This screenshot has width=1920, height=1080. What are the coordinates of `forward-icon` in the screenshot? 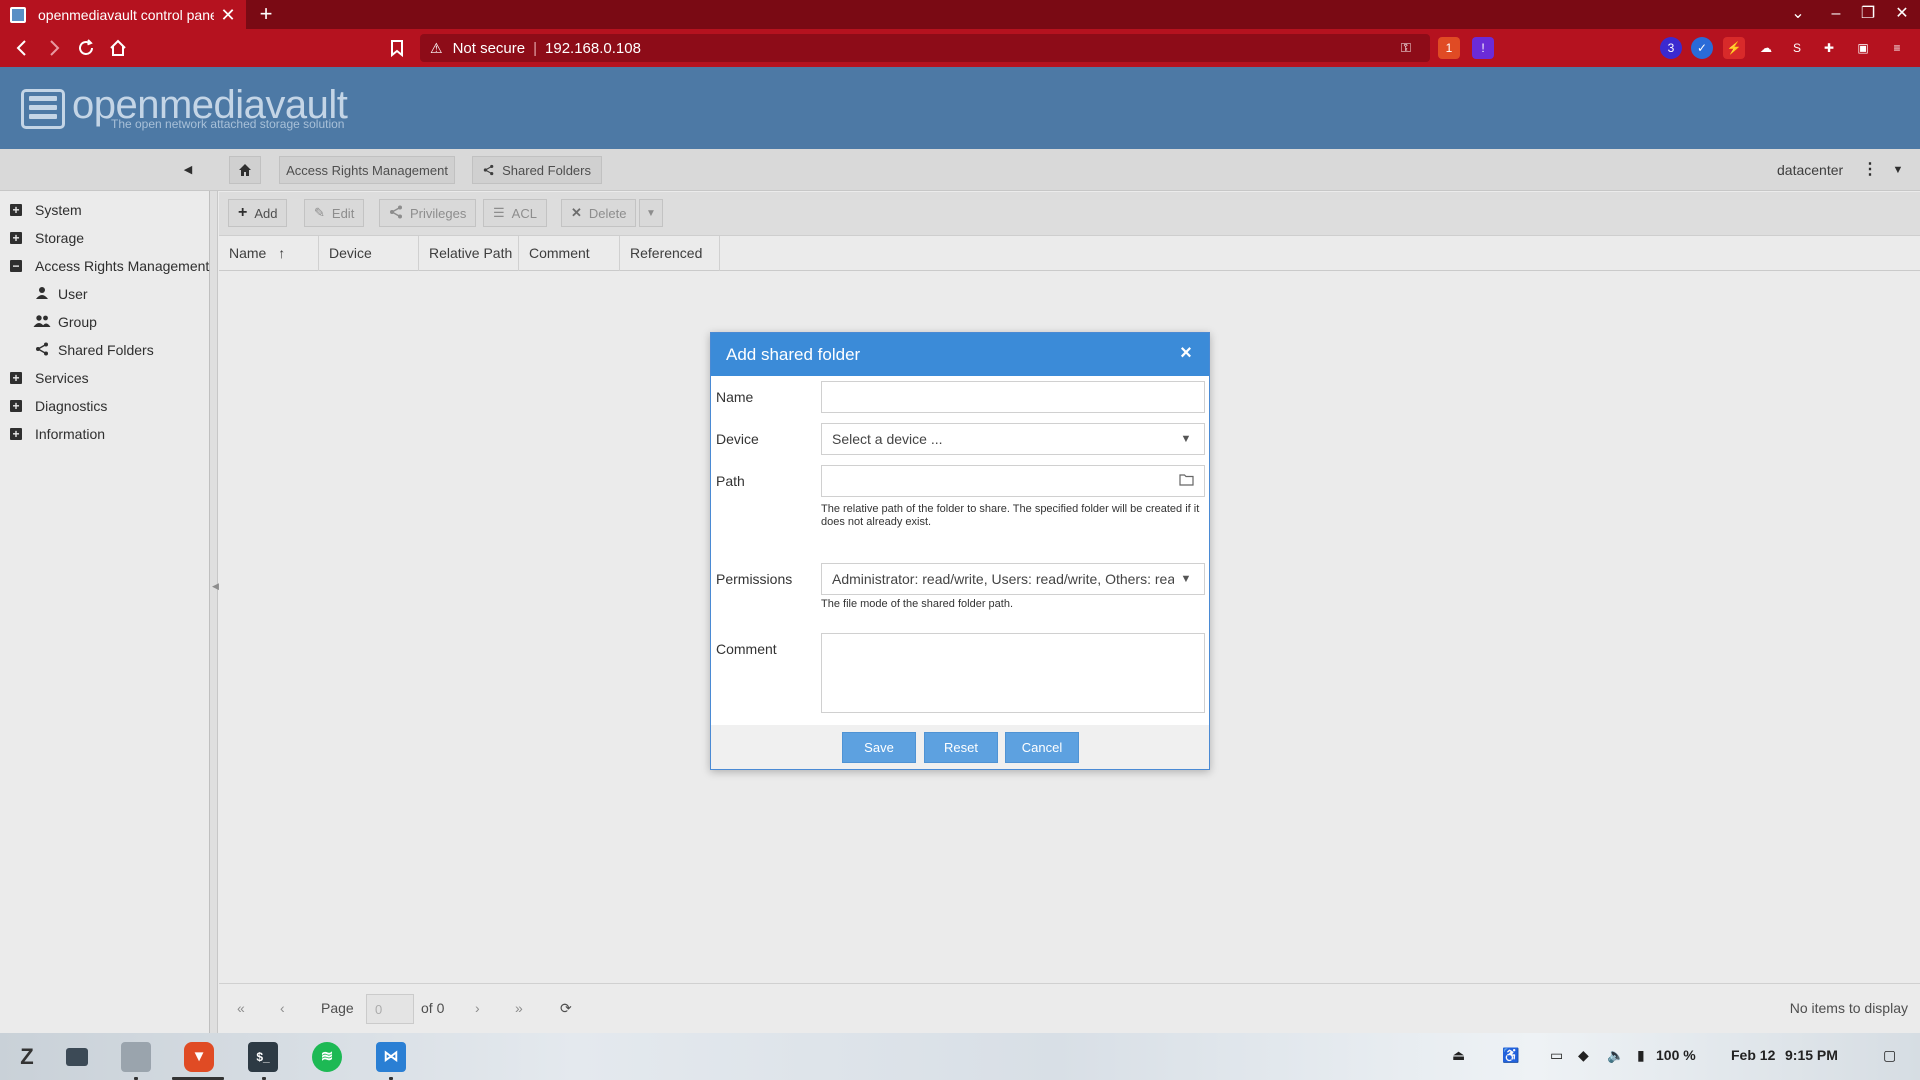 It's located at (54, 48).